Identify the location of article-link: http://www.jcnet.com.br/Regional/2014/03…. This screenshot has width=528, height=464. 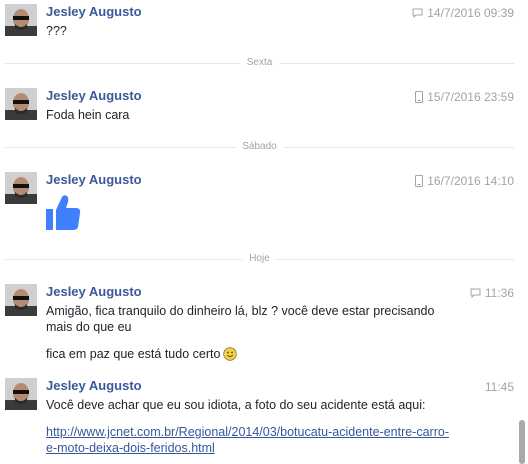
(247, 432).